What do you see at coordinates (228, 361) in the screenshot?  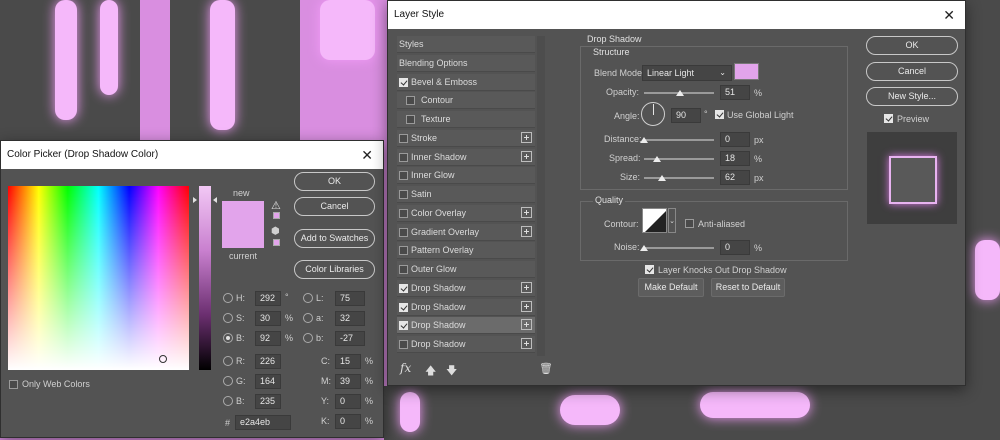 I see `red-radio` at bounding box center [228, 361].